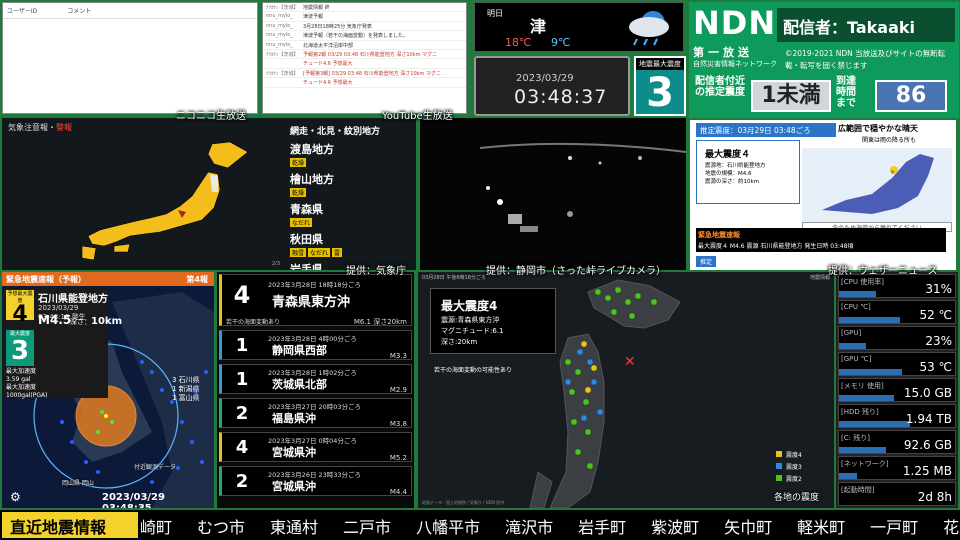 Image resolution: width=960 pixels, height=540 pixels. I want to click on stat-row: [HDD 残り] 1.94 TB, so click(897, 416).